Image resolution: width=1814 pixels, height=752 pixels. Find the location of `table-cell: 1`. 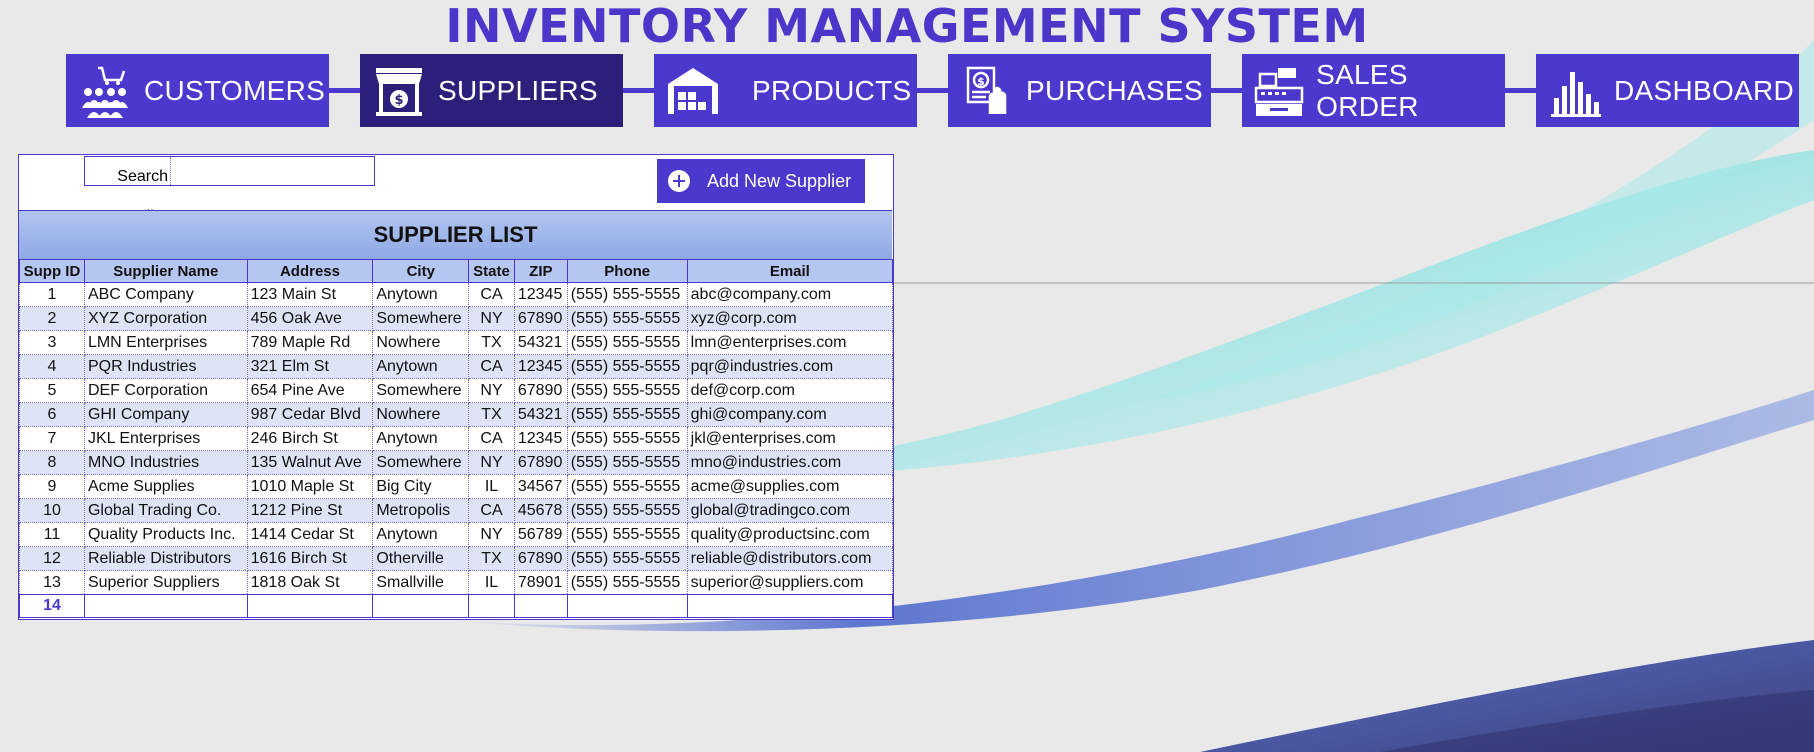

table-cell: 1 is located at coordinates (52, 294).